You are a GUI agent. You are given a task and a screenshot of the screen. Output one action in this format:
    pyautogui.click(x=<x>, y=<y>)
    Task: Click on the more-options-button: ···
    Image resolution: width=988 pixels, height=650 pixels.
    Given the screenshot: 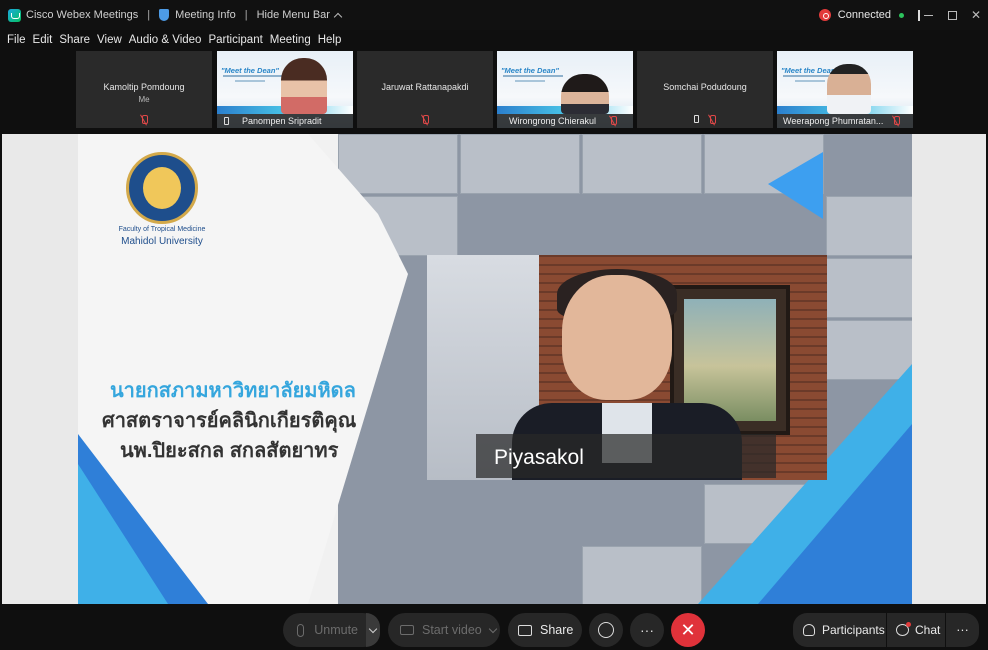 What is the action you would take?
    pyautogui.click(x=647, y=630)
    